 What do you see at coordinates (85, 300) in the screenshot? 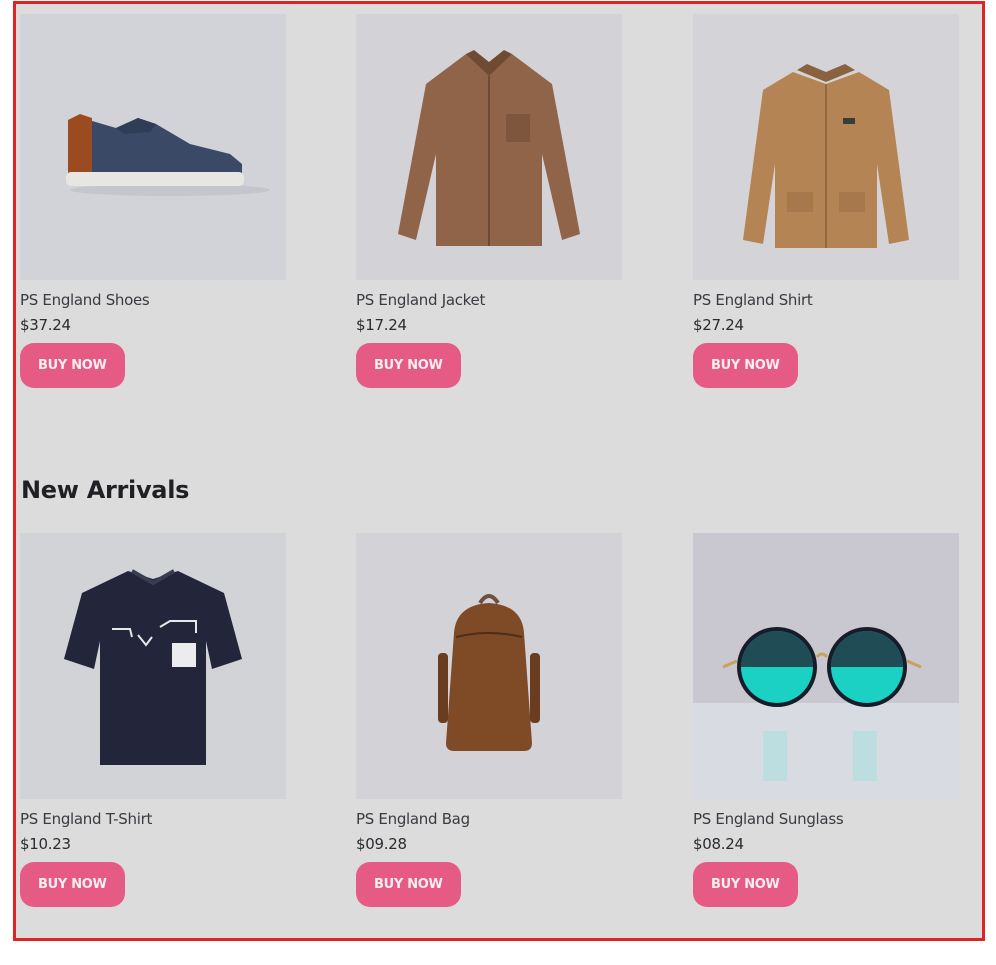
I see `product-name: PS England Shoes` at bounding box center [85, 300].